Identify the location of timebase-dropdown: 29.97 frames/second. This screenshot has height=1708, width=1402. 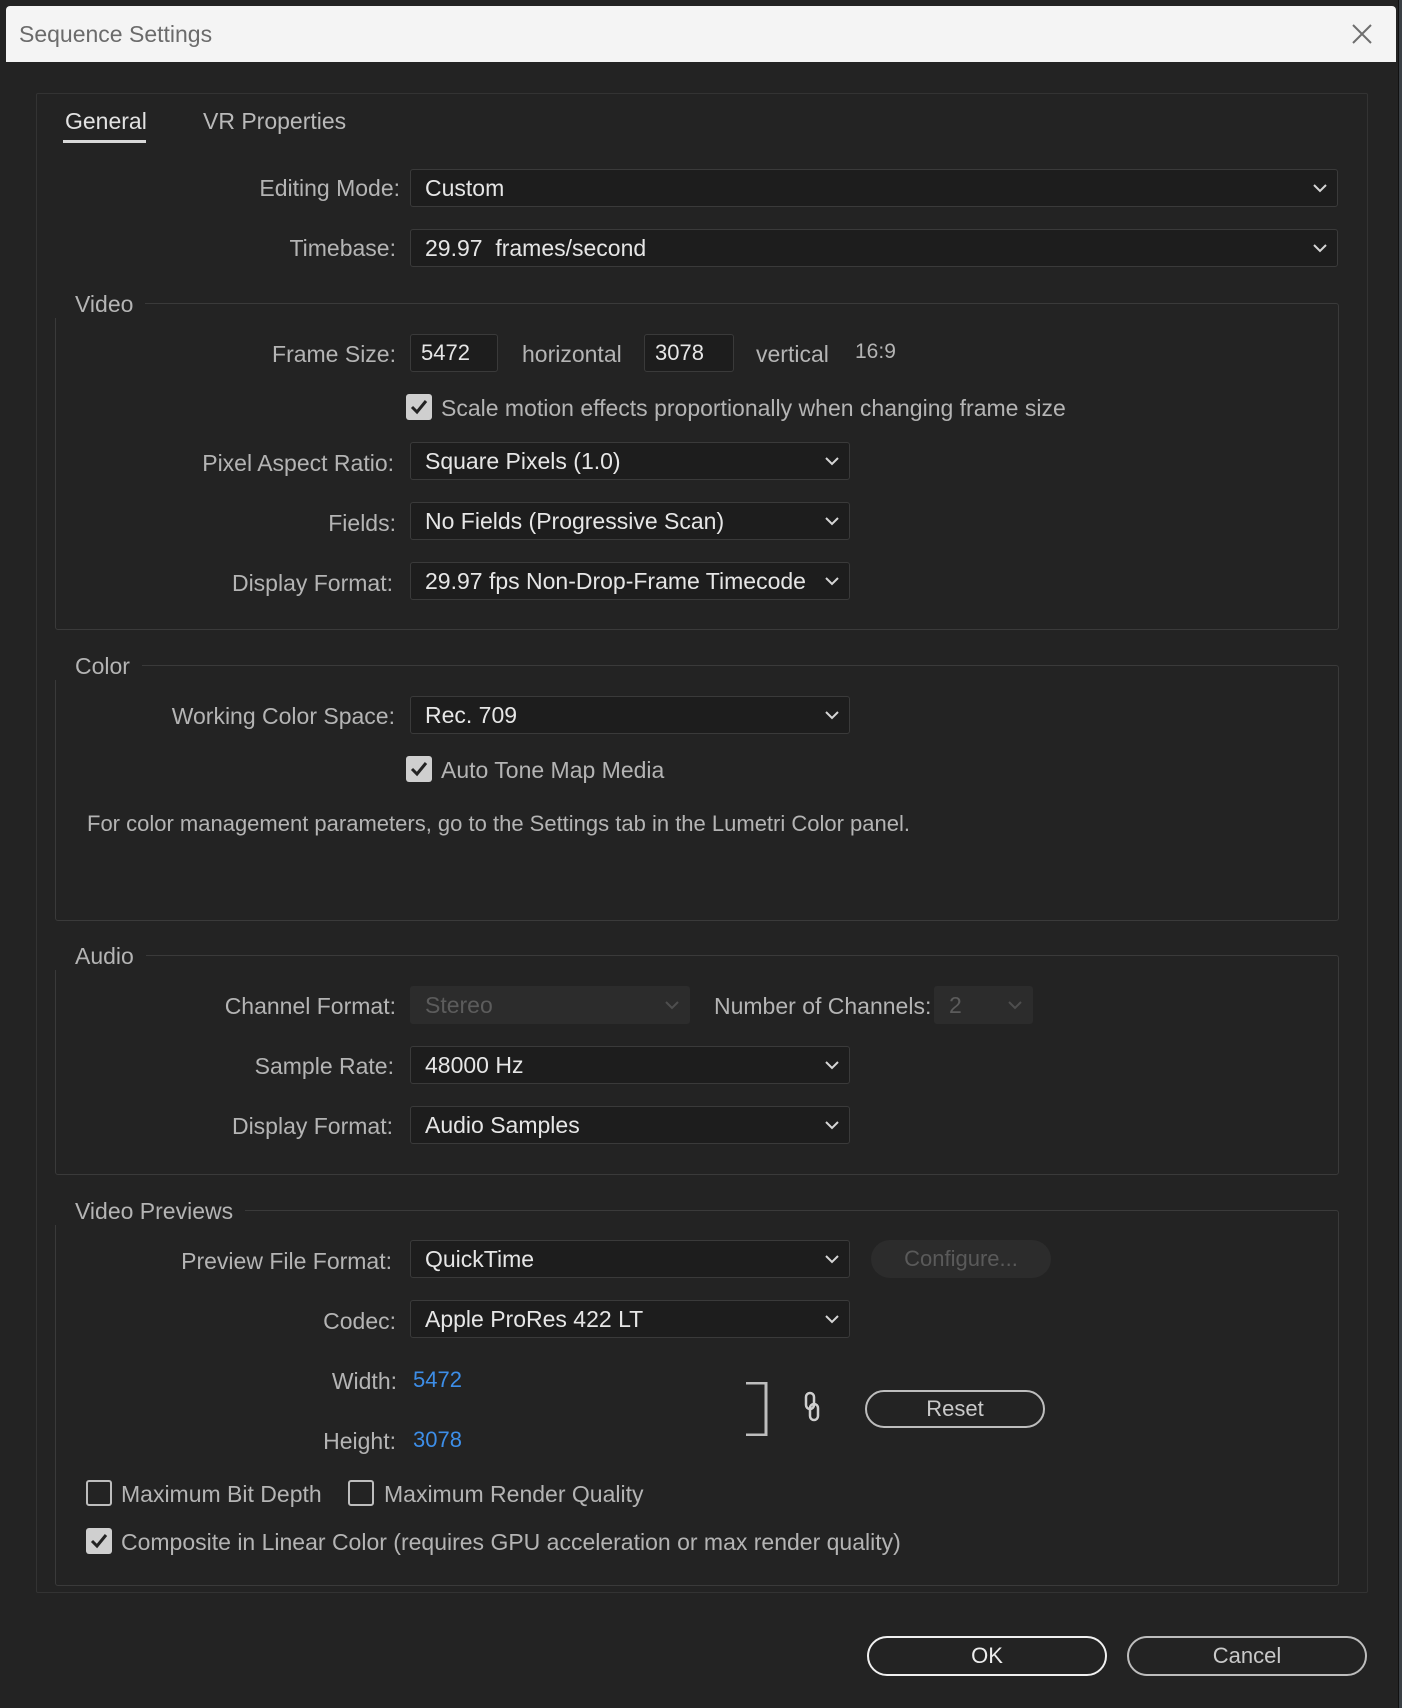
(874, 248).